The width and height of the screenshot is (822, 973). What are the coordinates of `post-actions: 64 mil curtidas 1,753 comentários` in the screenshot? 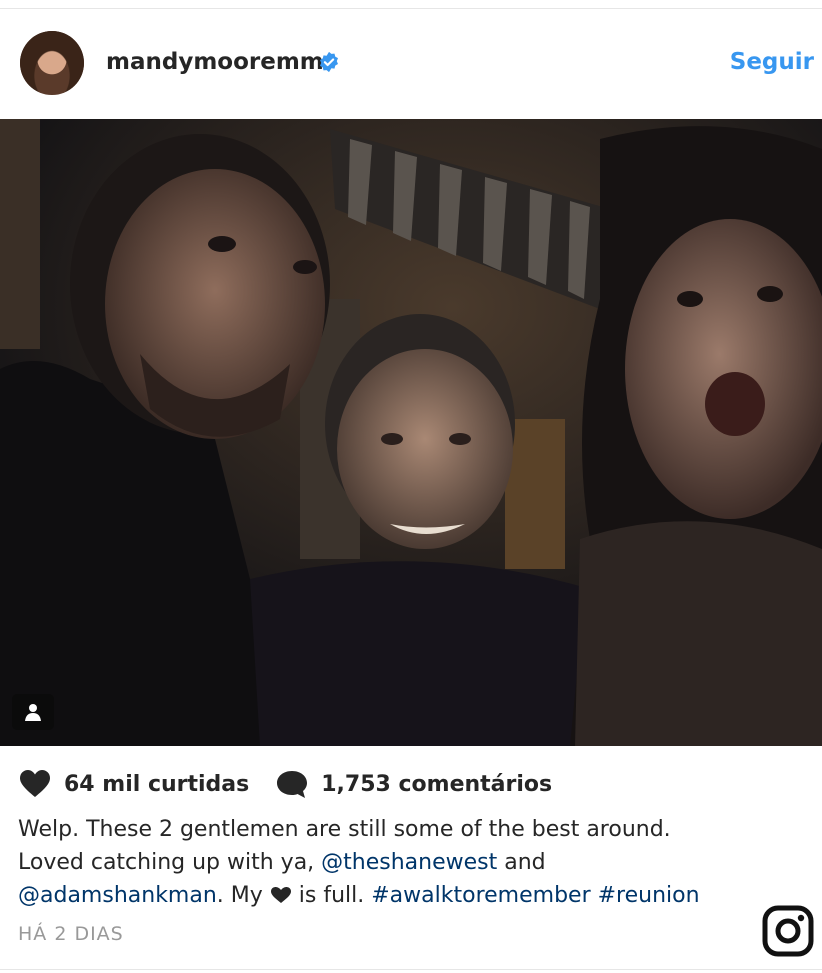 It's located at (298, 784).